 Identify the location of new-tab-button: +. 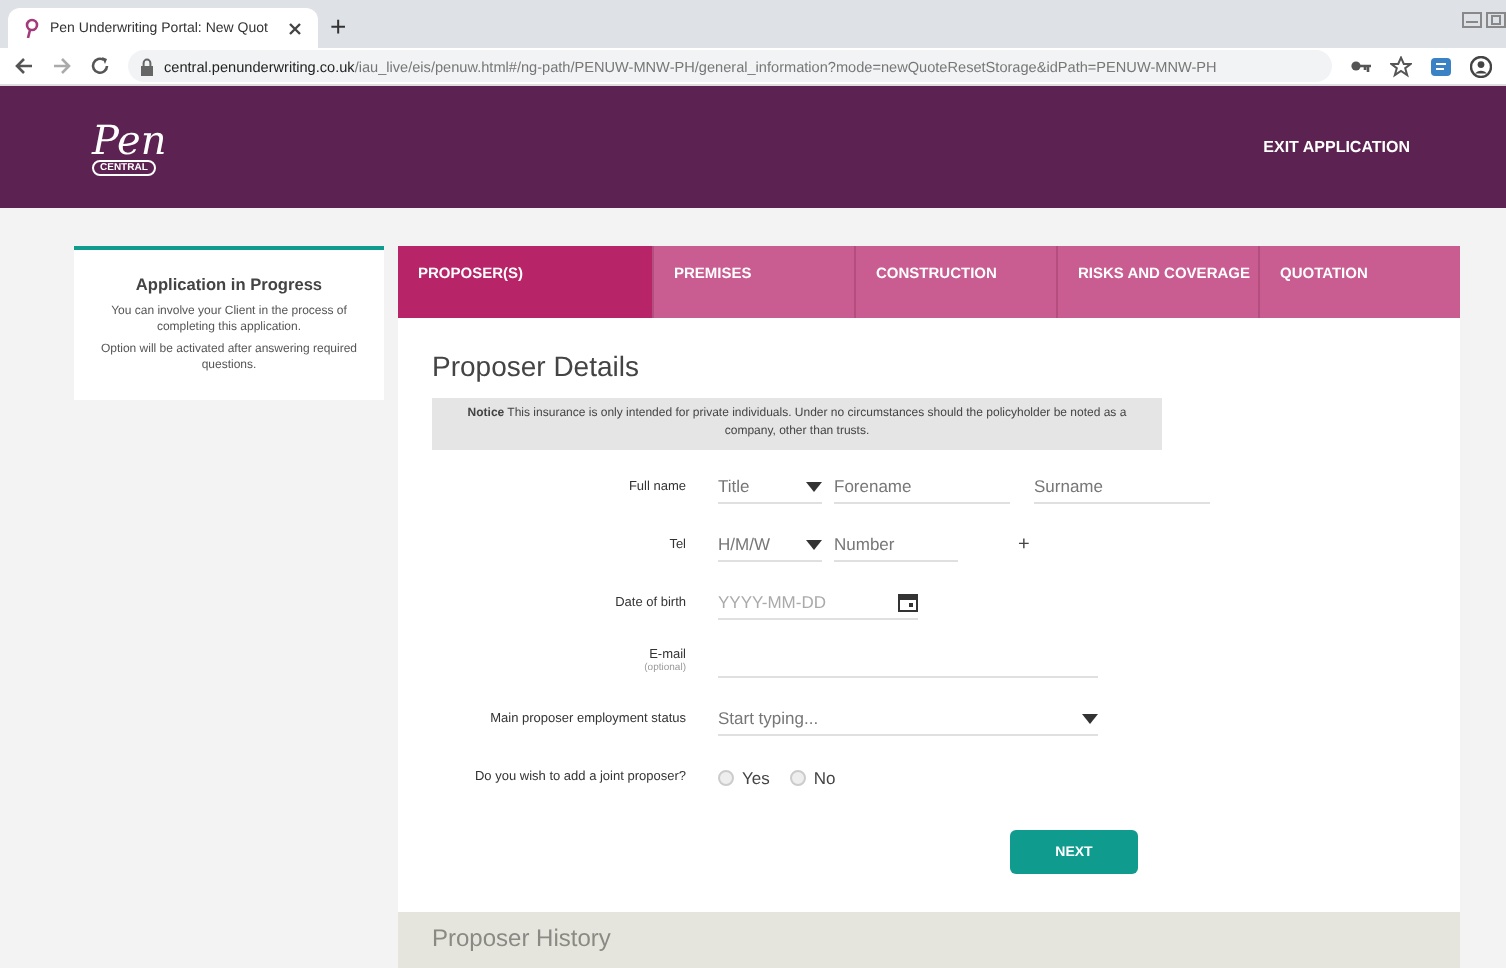
(338, 26).